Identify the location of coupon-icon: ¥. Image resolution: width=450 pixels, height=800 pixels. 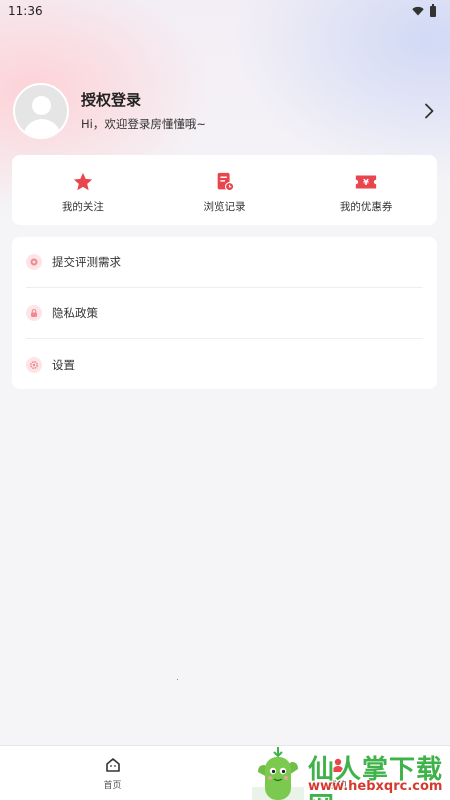
(366, 181).